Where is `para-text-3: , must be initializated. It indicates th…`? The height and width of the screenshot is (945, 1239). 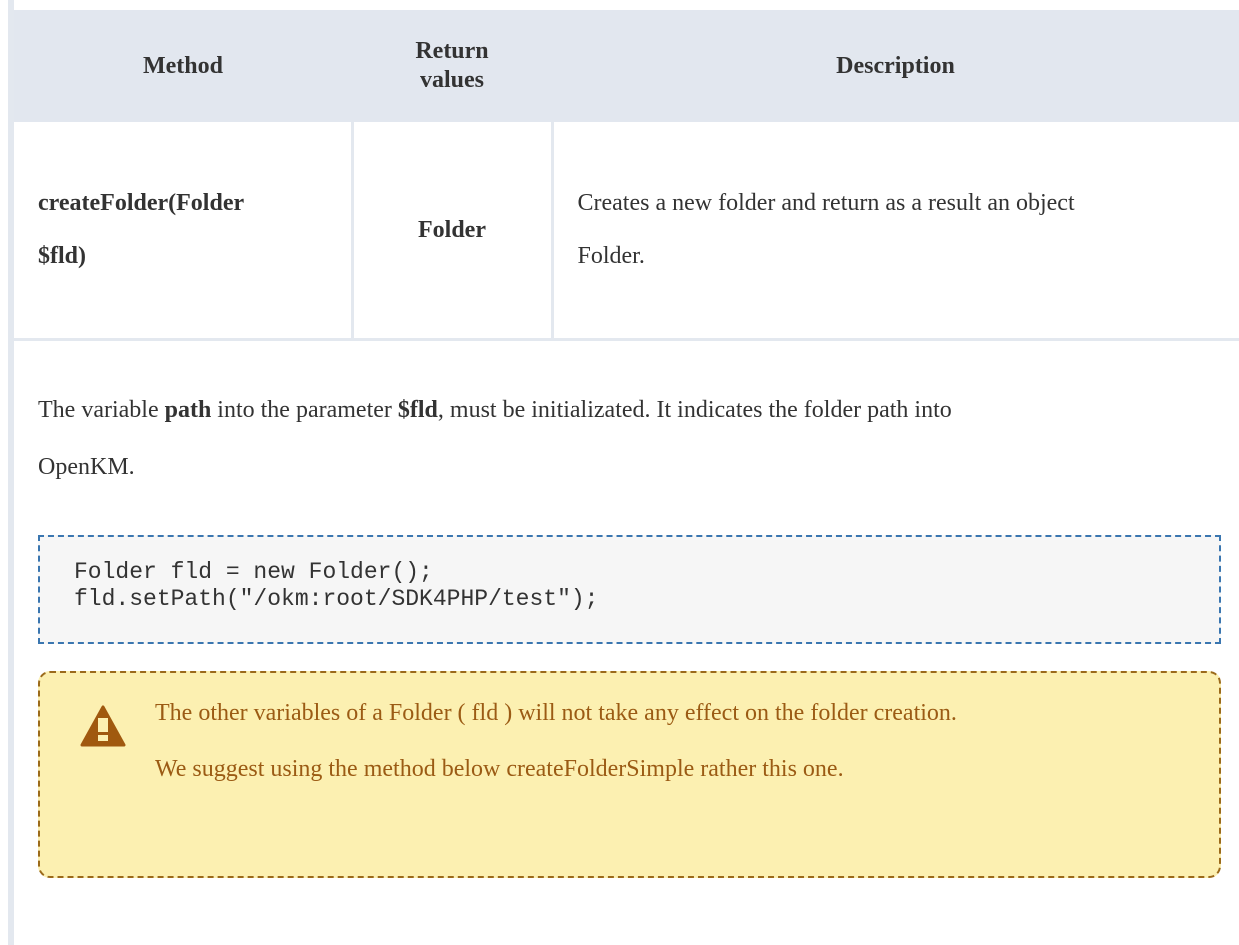 para-text-3: , must be initializated. It indicates th… is located at coordinates (694, 410).